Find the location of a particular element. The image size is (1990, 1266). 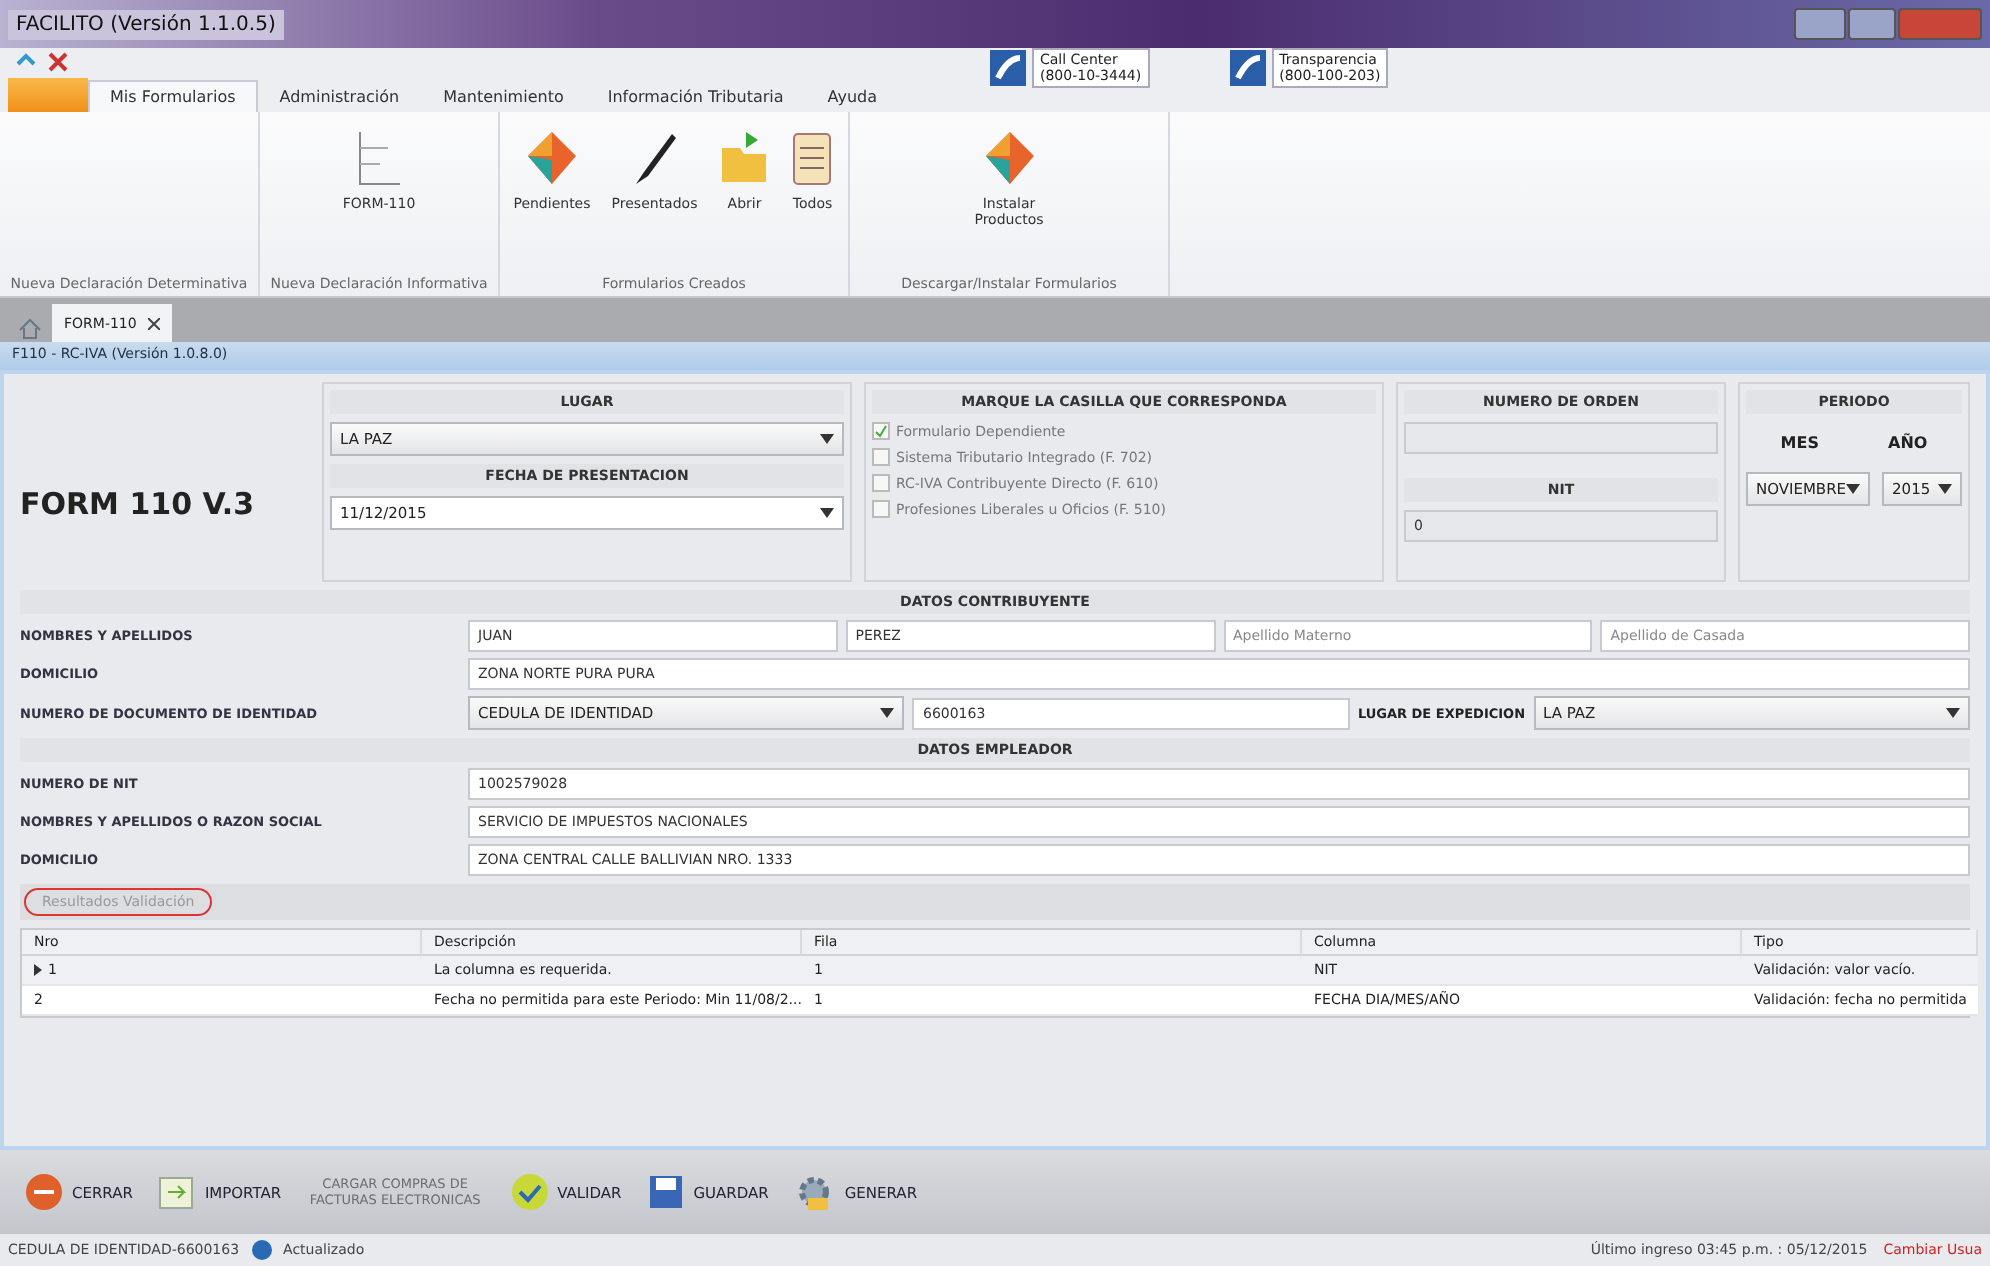

ribbon-tab: Información Tributaria is located at coordinates (695, 96).